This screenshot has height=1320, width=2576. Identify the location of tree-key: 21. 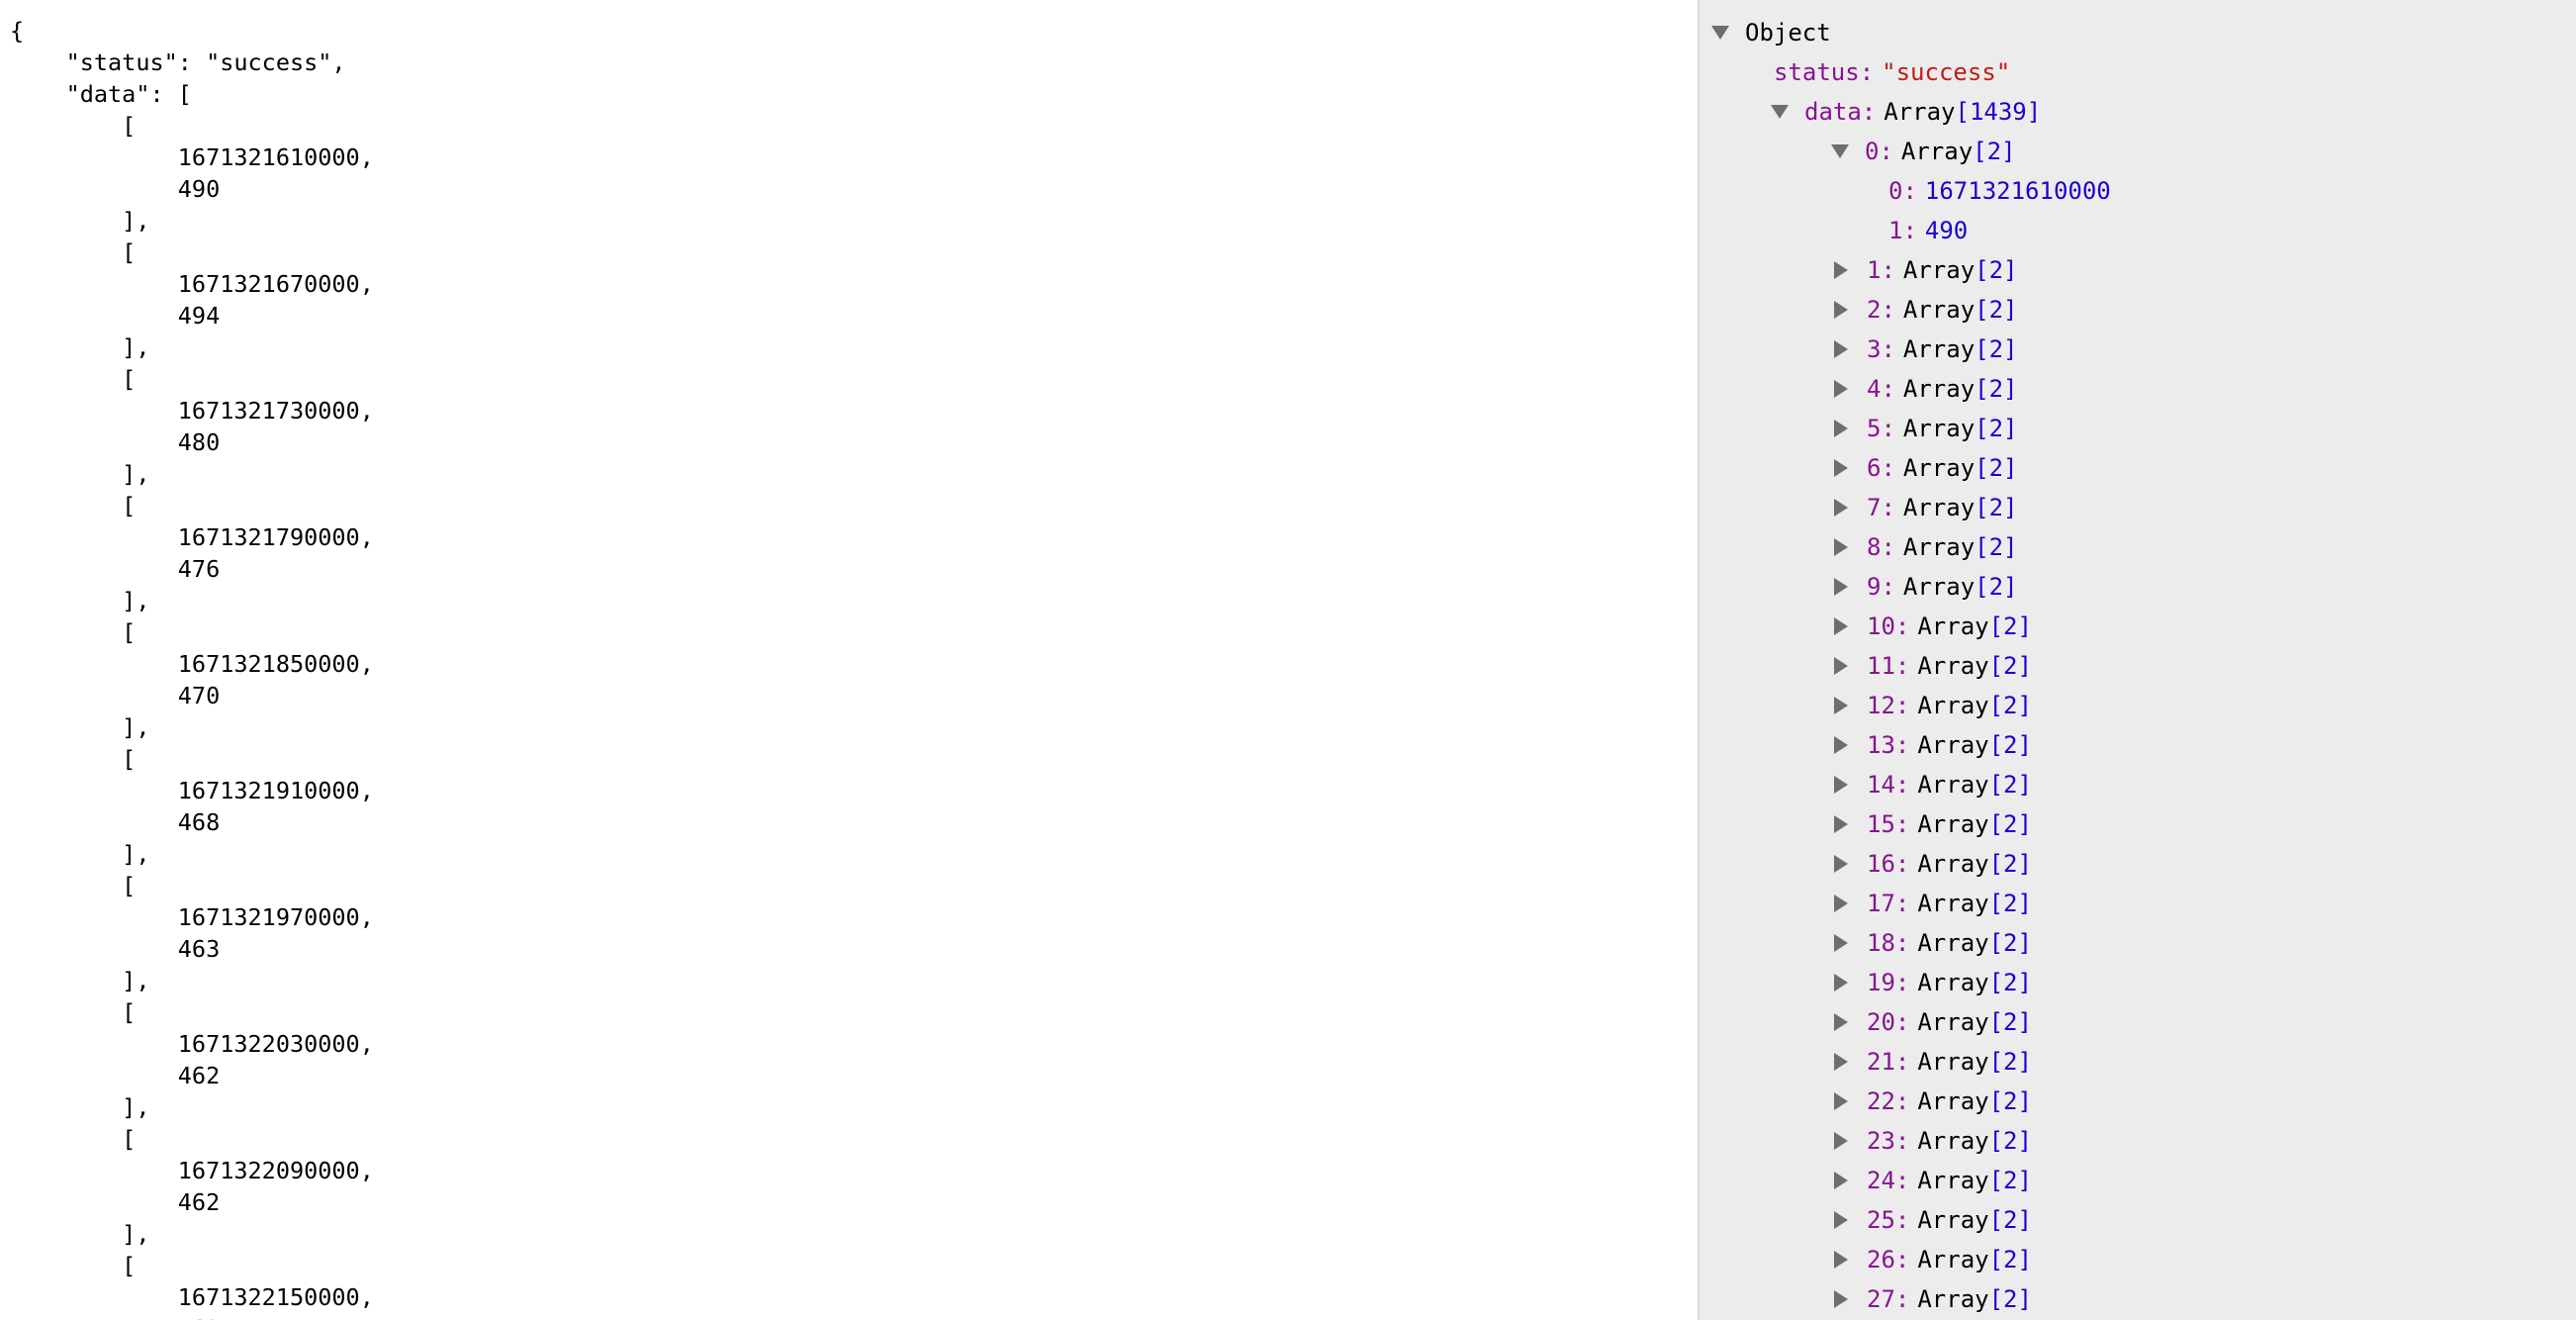
(1881, 1062).